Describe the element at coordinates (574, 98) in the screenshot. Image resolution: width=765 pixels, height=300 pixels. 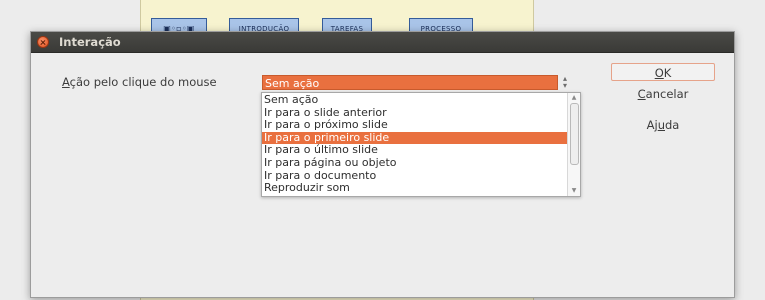
I see `scroll-up-icon: ▲` at that location.